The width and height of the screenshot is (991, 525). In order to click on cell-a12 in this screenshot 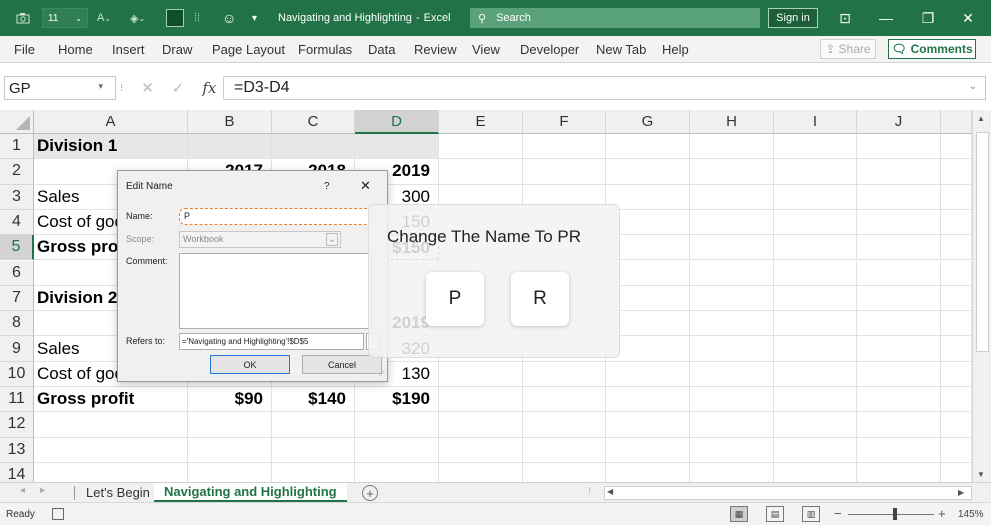, I will do `click(111, 425)`.